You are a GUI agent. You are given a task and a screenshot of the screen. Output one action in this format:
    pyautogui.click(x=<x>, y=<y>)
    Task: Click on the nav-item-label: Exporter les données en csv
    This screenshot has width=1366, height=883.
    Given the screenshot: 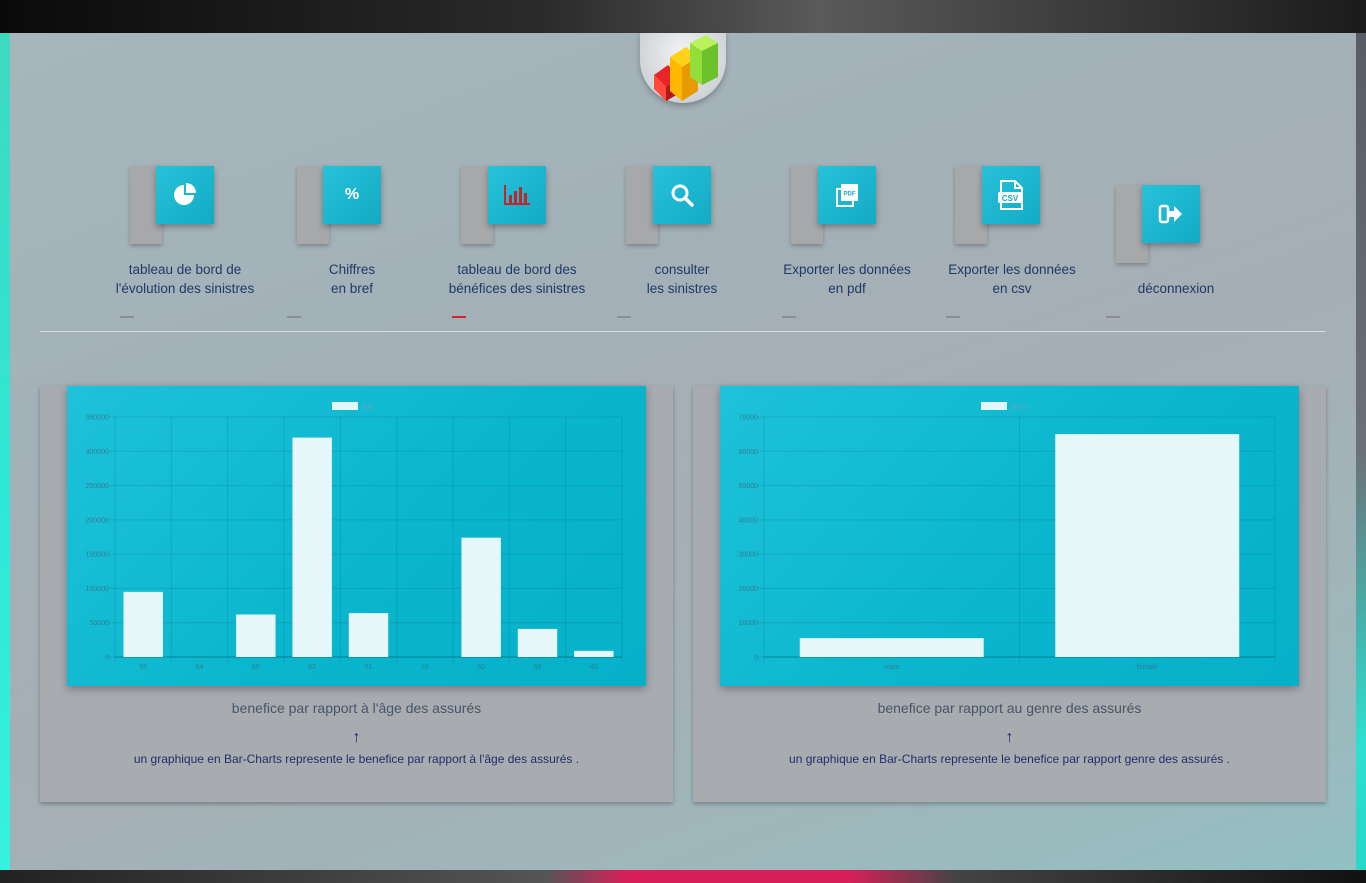 What is the action you would take?
    pyautogui.click(x=1012, y=279)
    